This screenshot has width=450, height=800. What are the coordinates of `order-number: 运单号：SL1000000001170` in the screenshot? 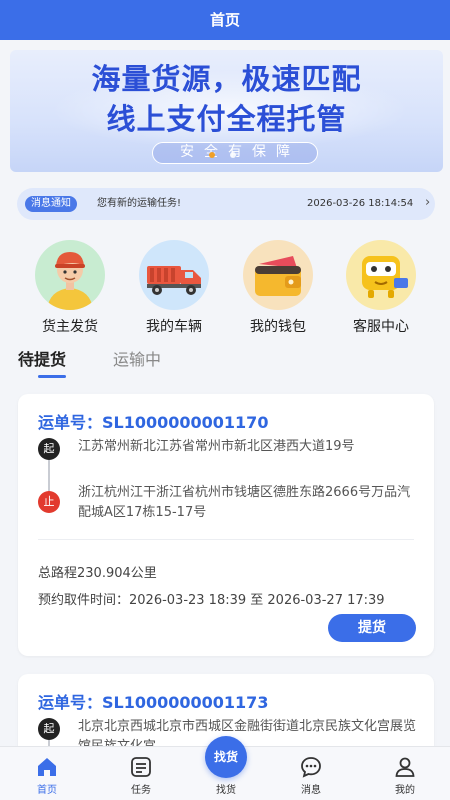 It's located at (153, 422).